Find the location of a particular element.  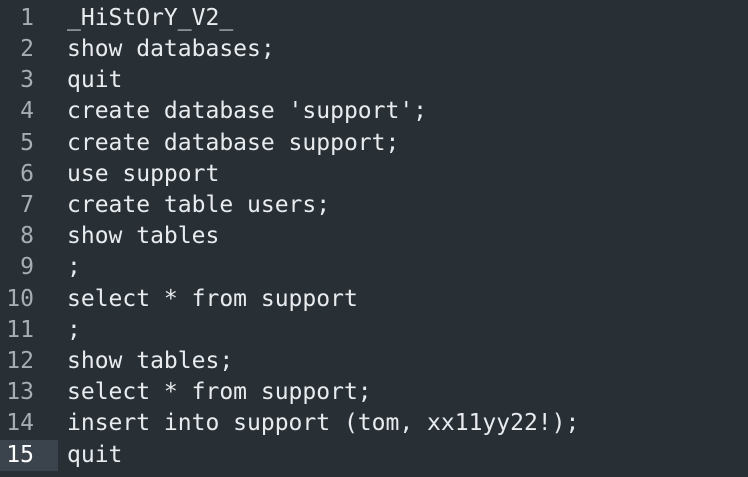

code-text: create database 'support'; is located at coordinates (247, 111).